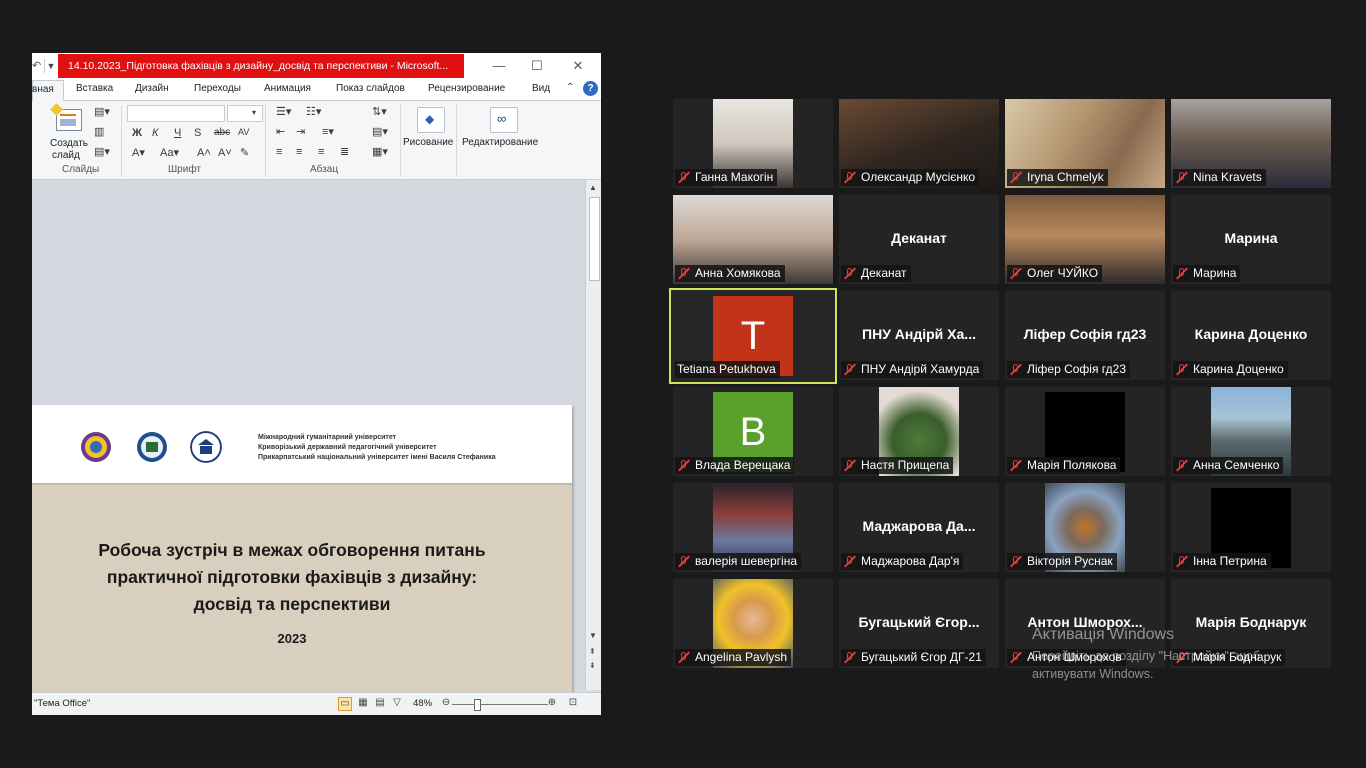 The width and height of the screenshot is (1366, 768). I want to click on participant-tile: Настя Прищепа, so click(919, 431).